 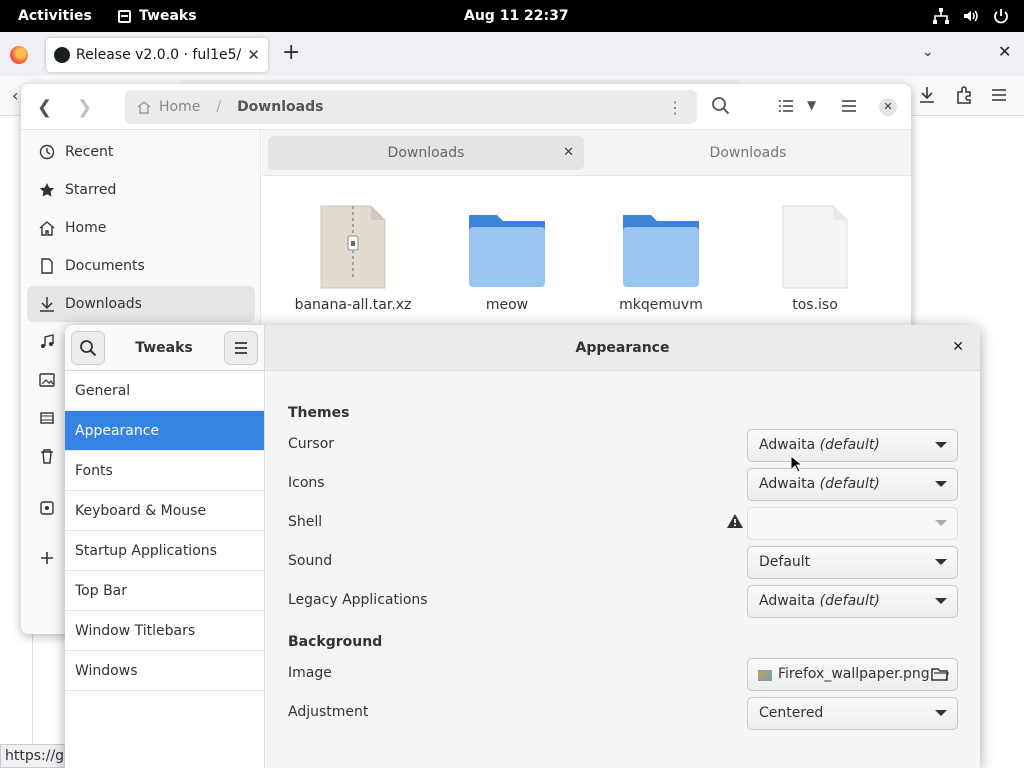 What do you see at coordinates (15, 95) in the screenshot?
I see `back-arrow-icon: ‹` at bounding box center [15, 95].